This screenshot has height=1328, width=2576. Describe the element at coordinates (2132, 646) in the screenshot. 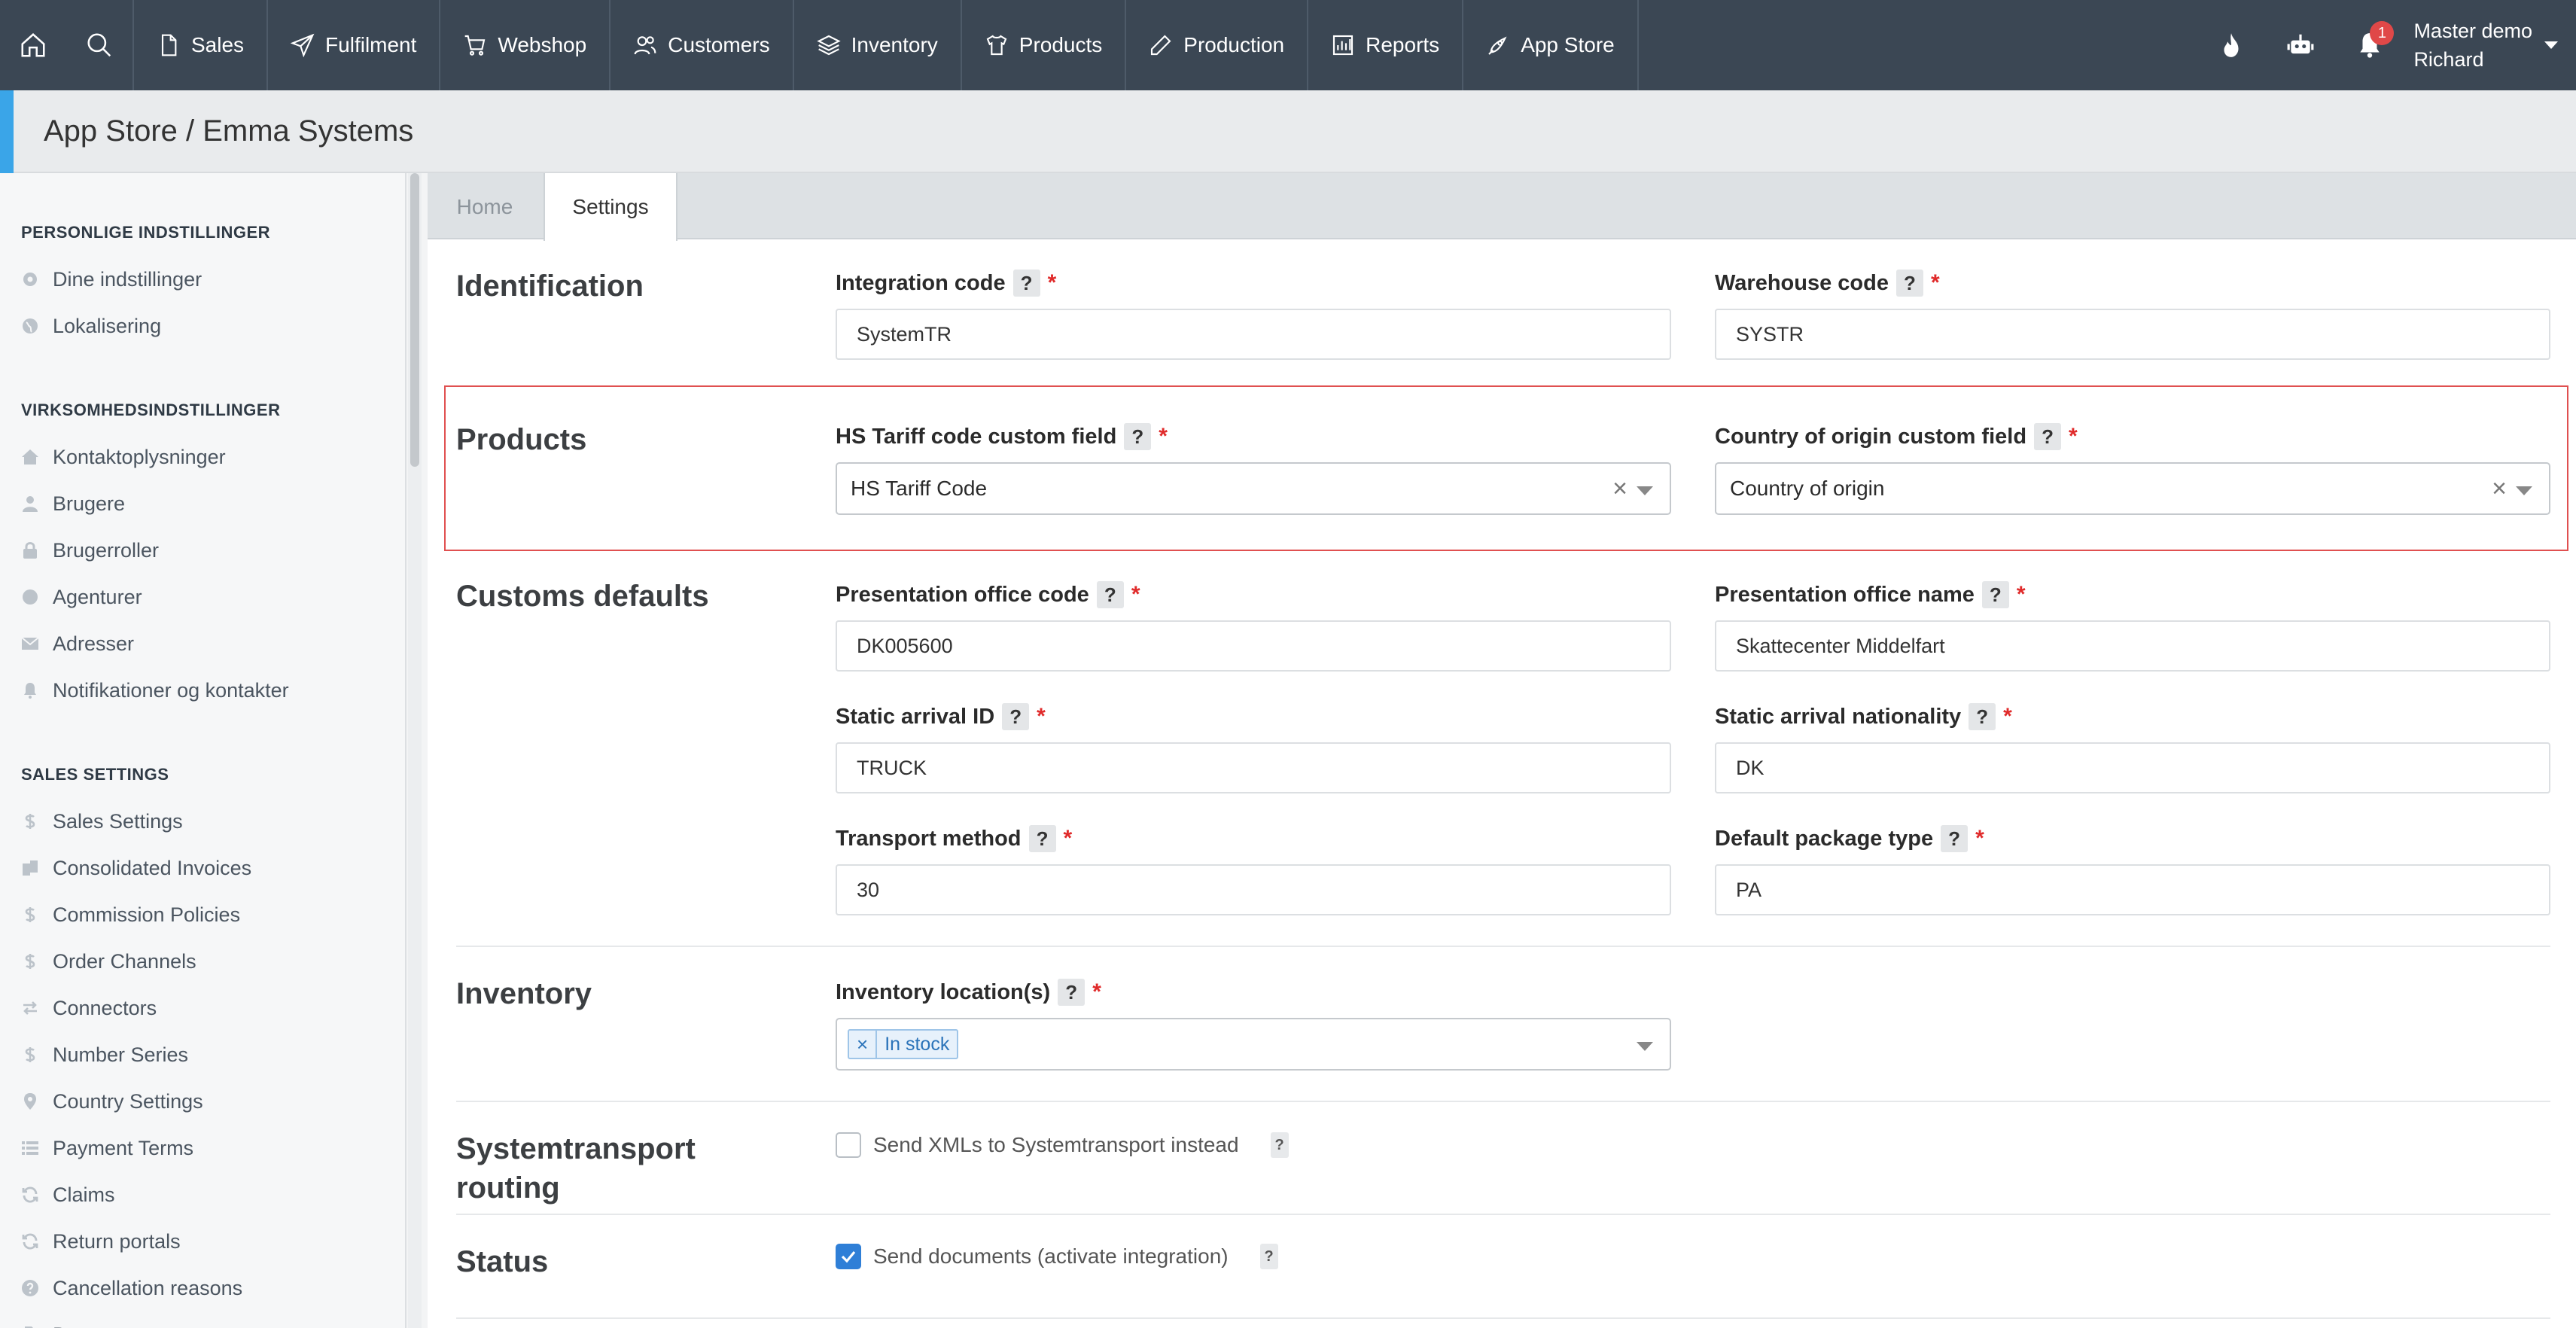

I see `presentation-office-name-input: Skattecenter Middelfart` at that location.